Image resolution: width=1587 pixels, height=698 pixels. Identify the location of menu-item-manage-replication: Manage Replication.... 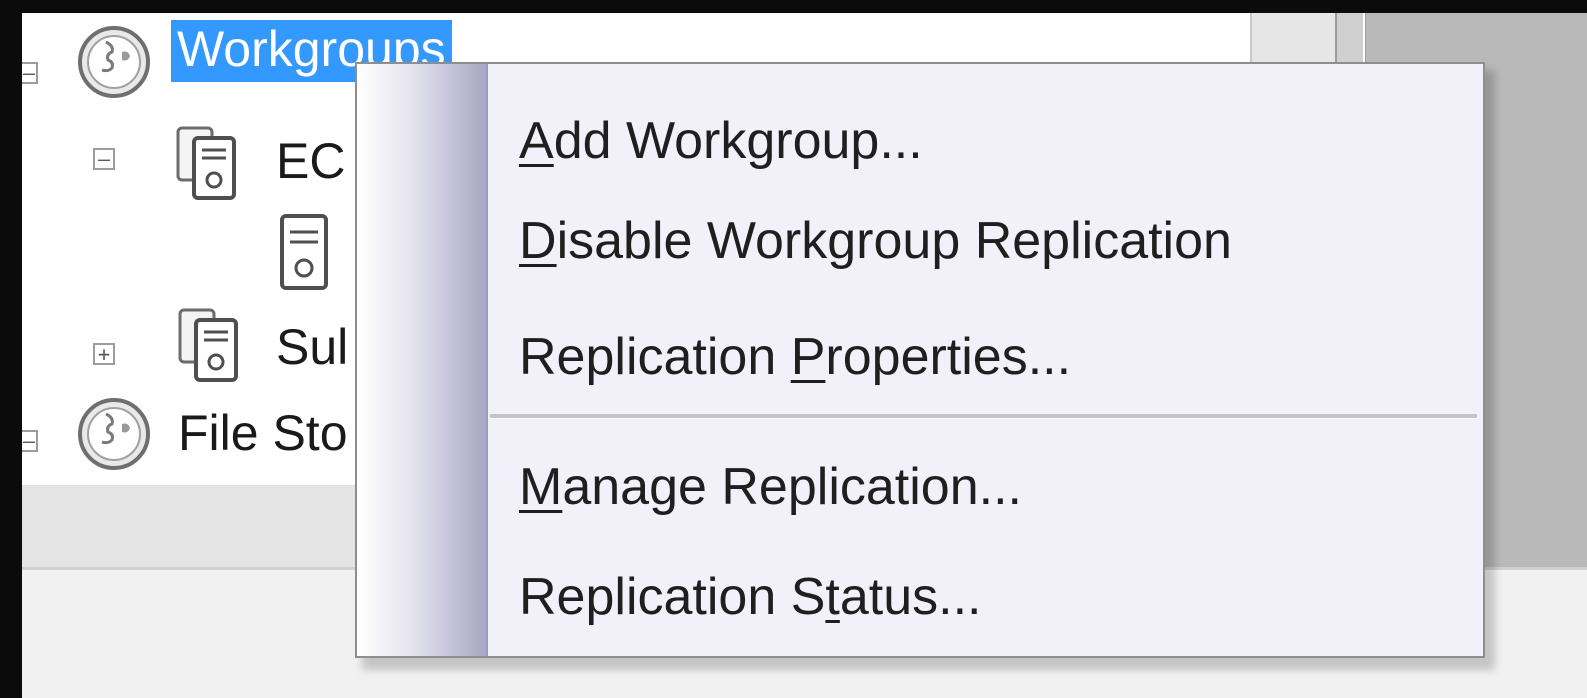
(985, 487).